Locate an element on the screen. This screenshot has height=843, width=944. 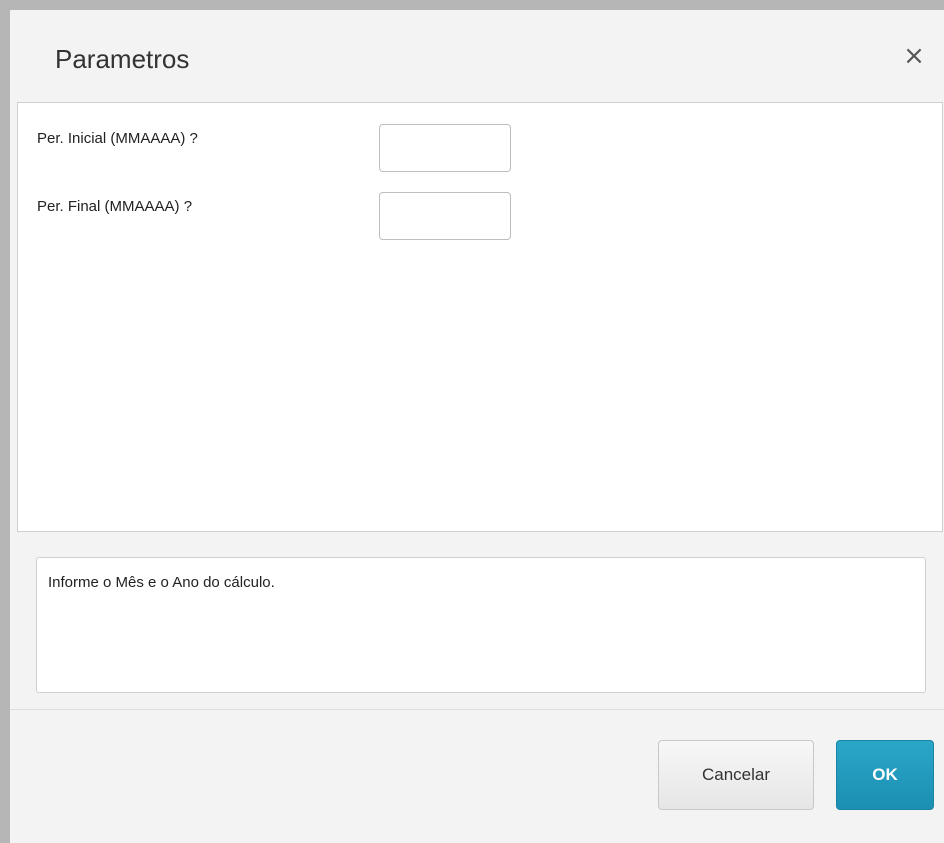
ok-button: OK is located at coordinates (885, 775).